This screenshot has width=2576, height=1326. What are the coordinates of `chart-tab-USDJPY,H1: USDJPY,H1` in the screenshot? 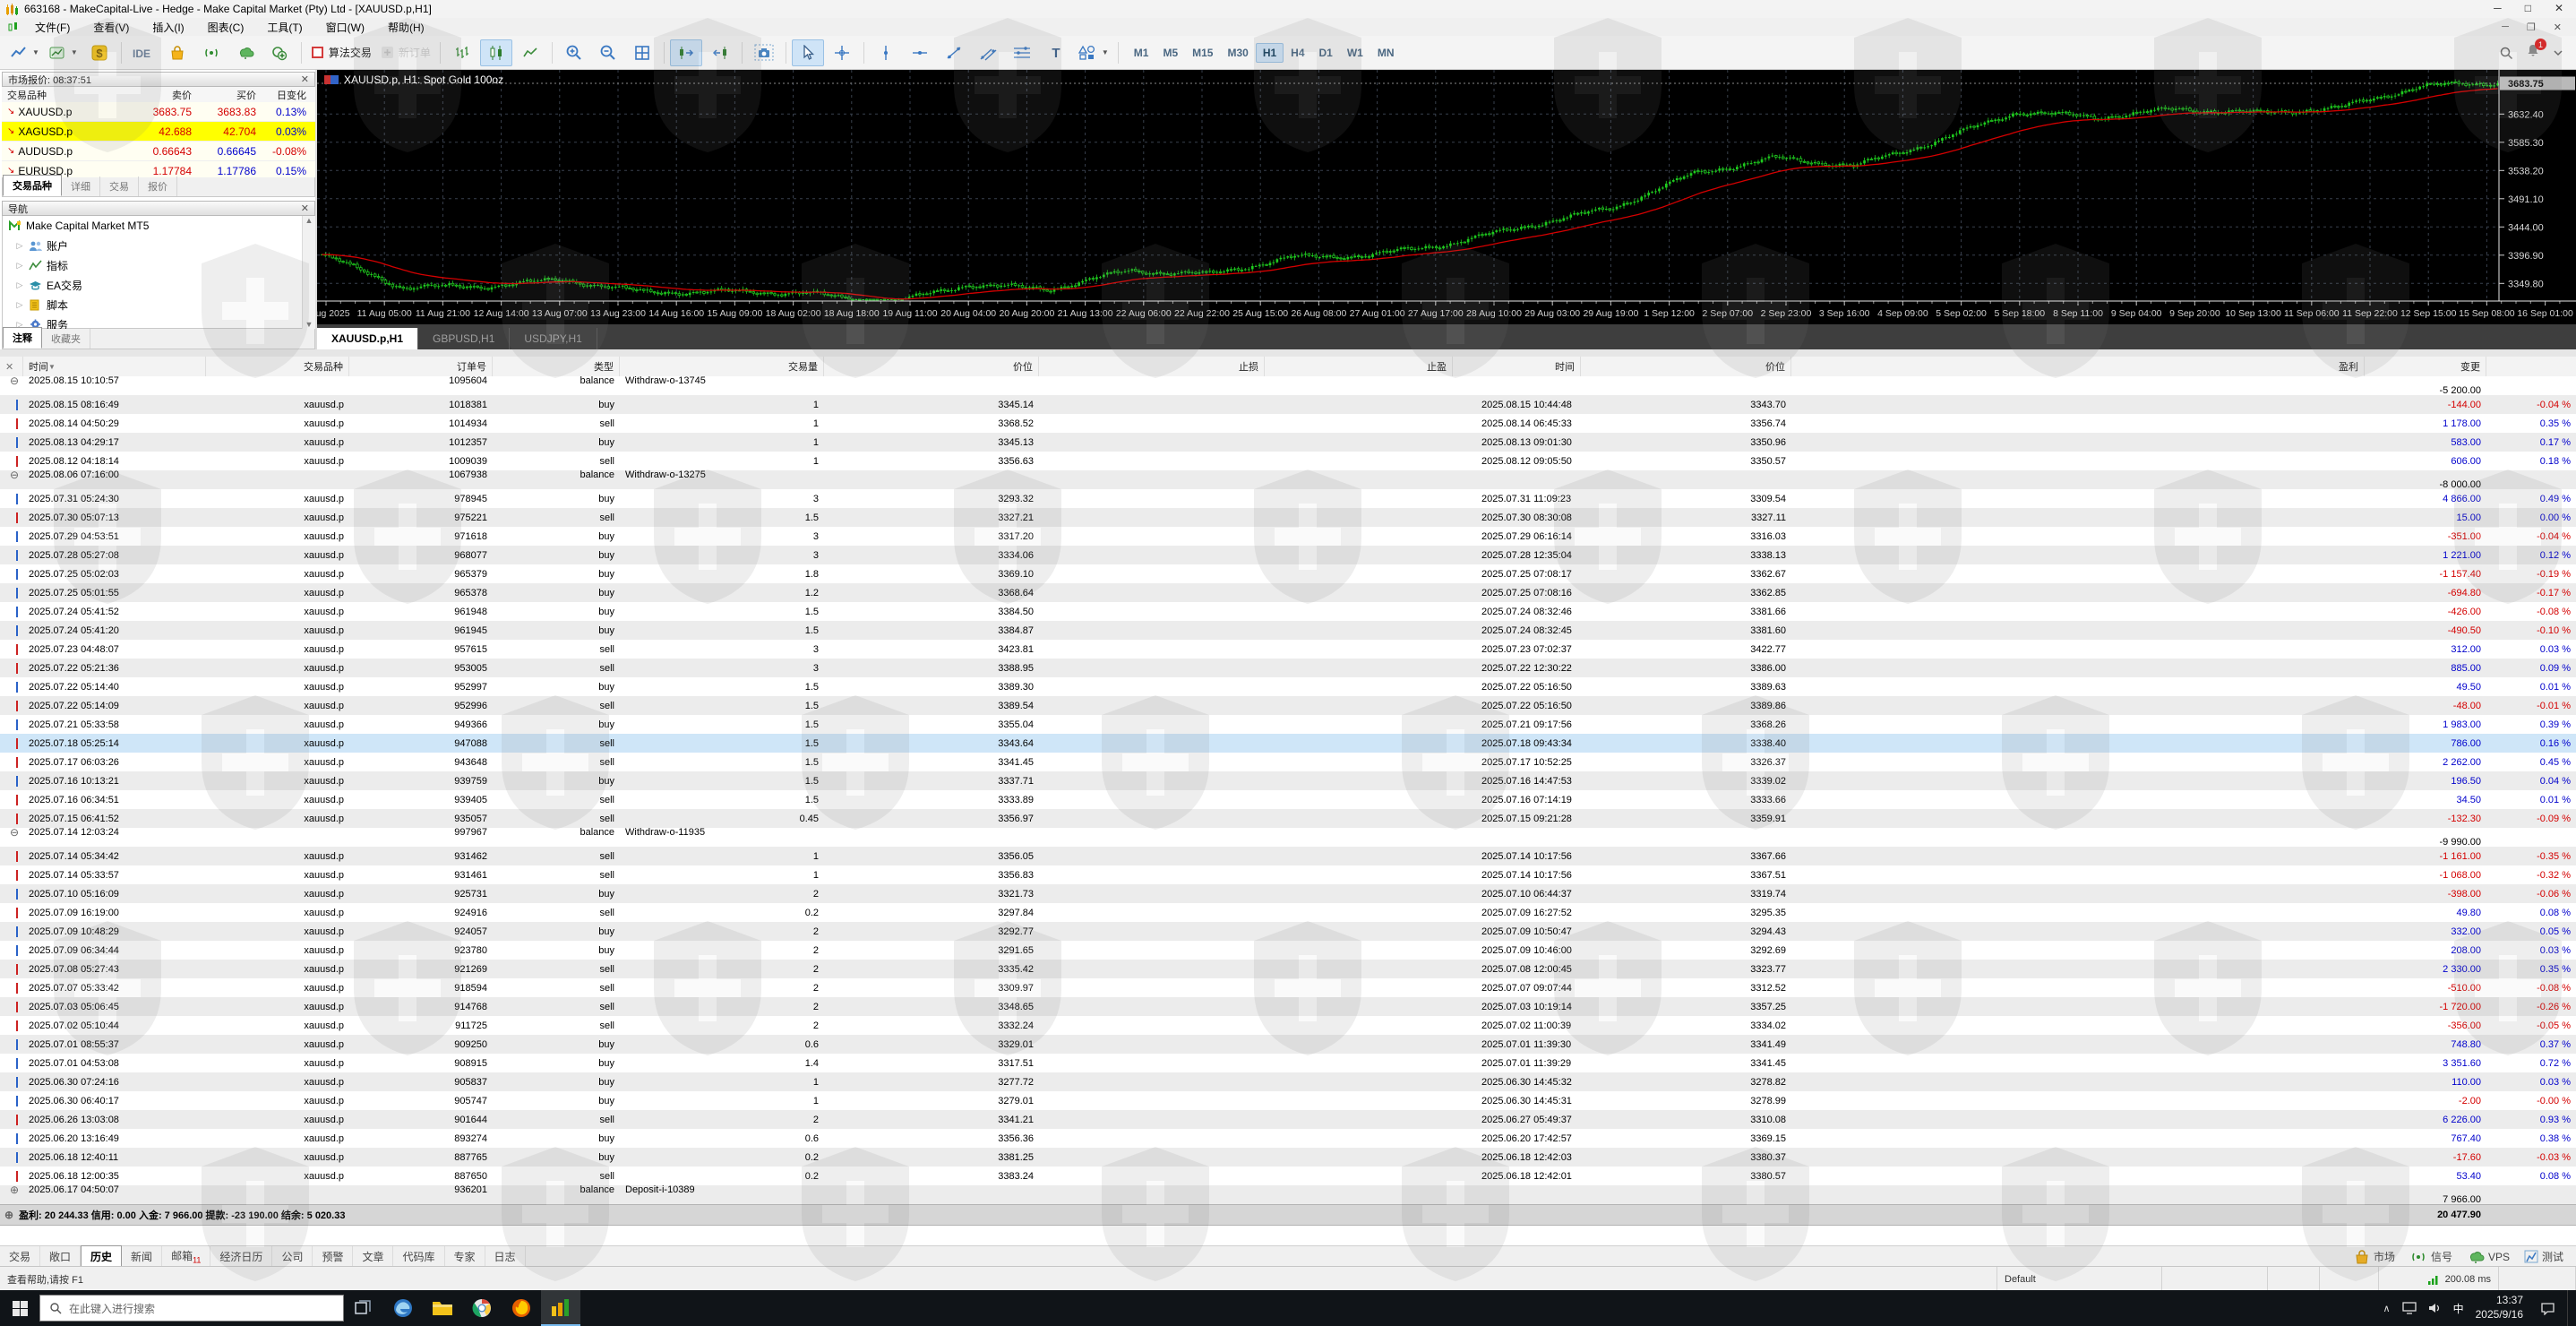 It's located at (553, 338).